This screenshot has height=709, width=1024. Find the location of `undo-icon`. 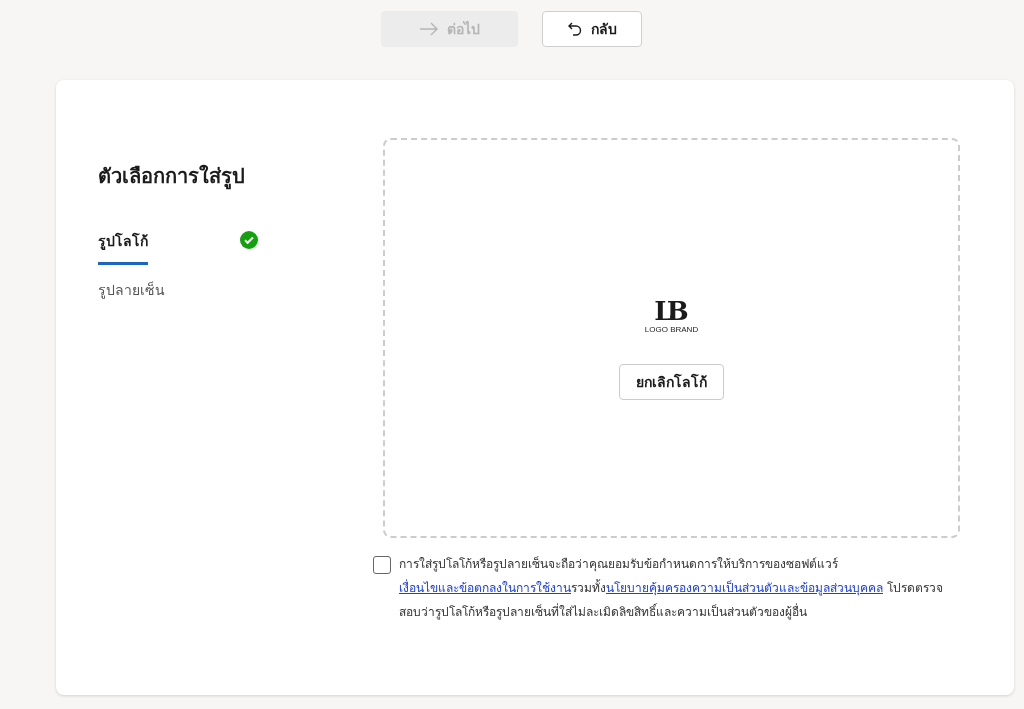

undo-icon is located at coordinates (574, 29).